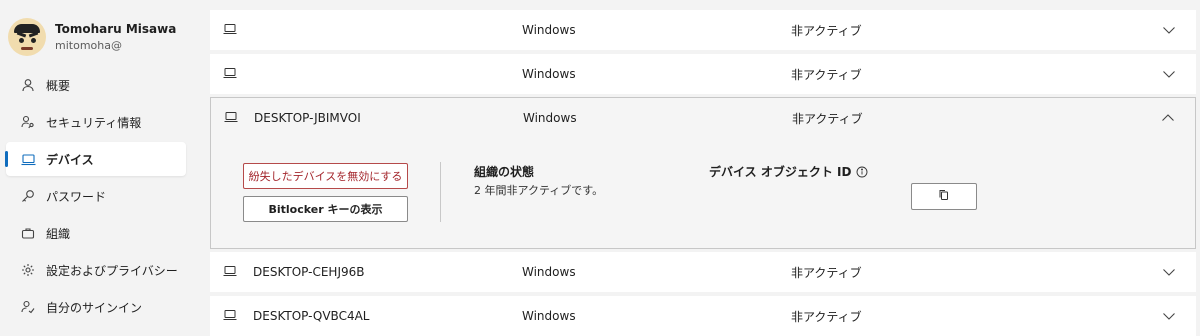 The height and width of the screenshot is (336, 1200). I want to click on gear-icon, so click(28, 270).